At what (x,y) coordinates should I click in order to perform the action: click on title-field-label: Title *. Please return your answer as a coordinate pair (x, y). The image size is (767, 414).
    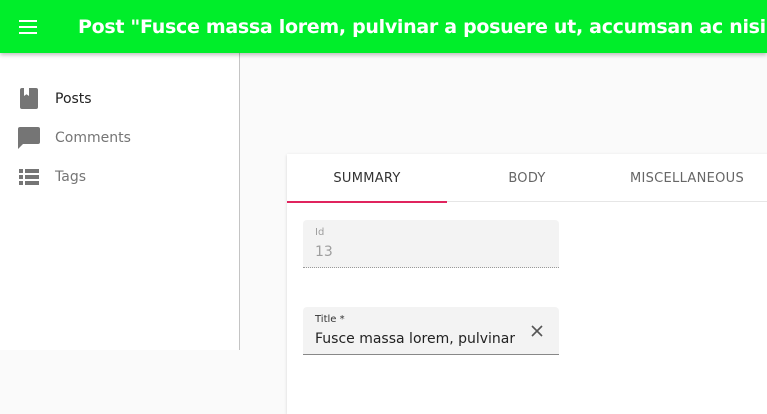
    Looking at the image, I should click on (330, 319).